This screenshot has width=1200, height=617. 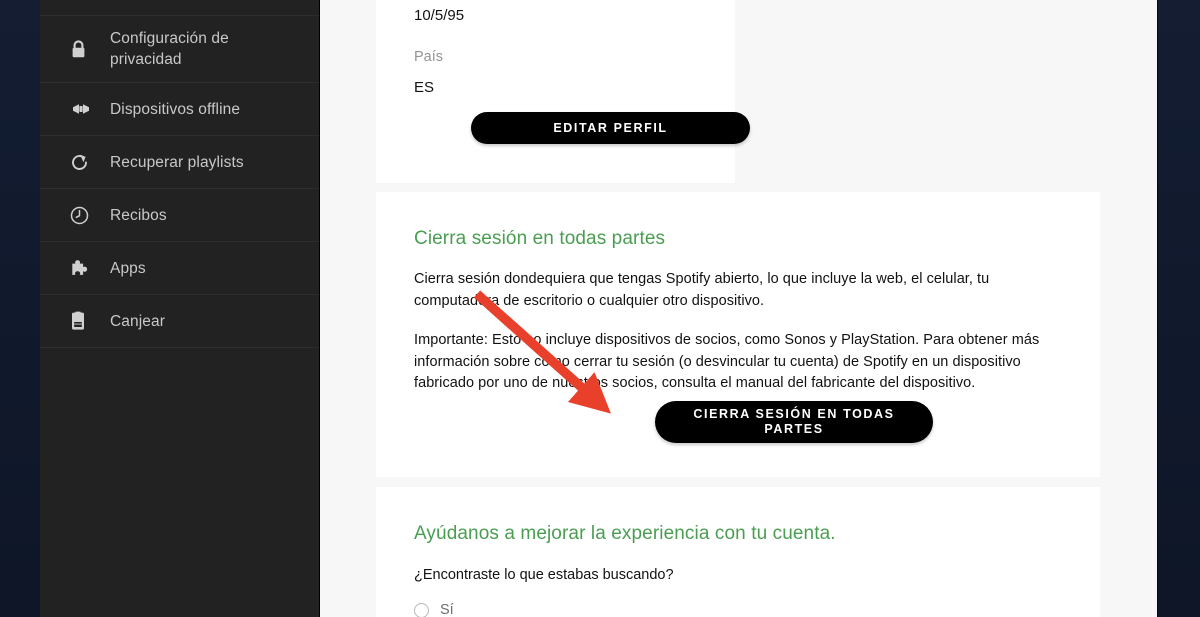 I want to click on country-value: ES, so click(x=424, y=87).